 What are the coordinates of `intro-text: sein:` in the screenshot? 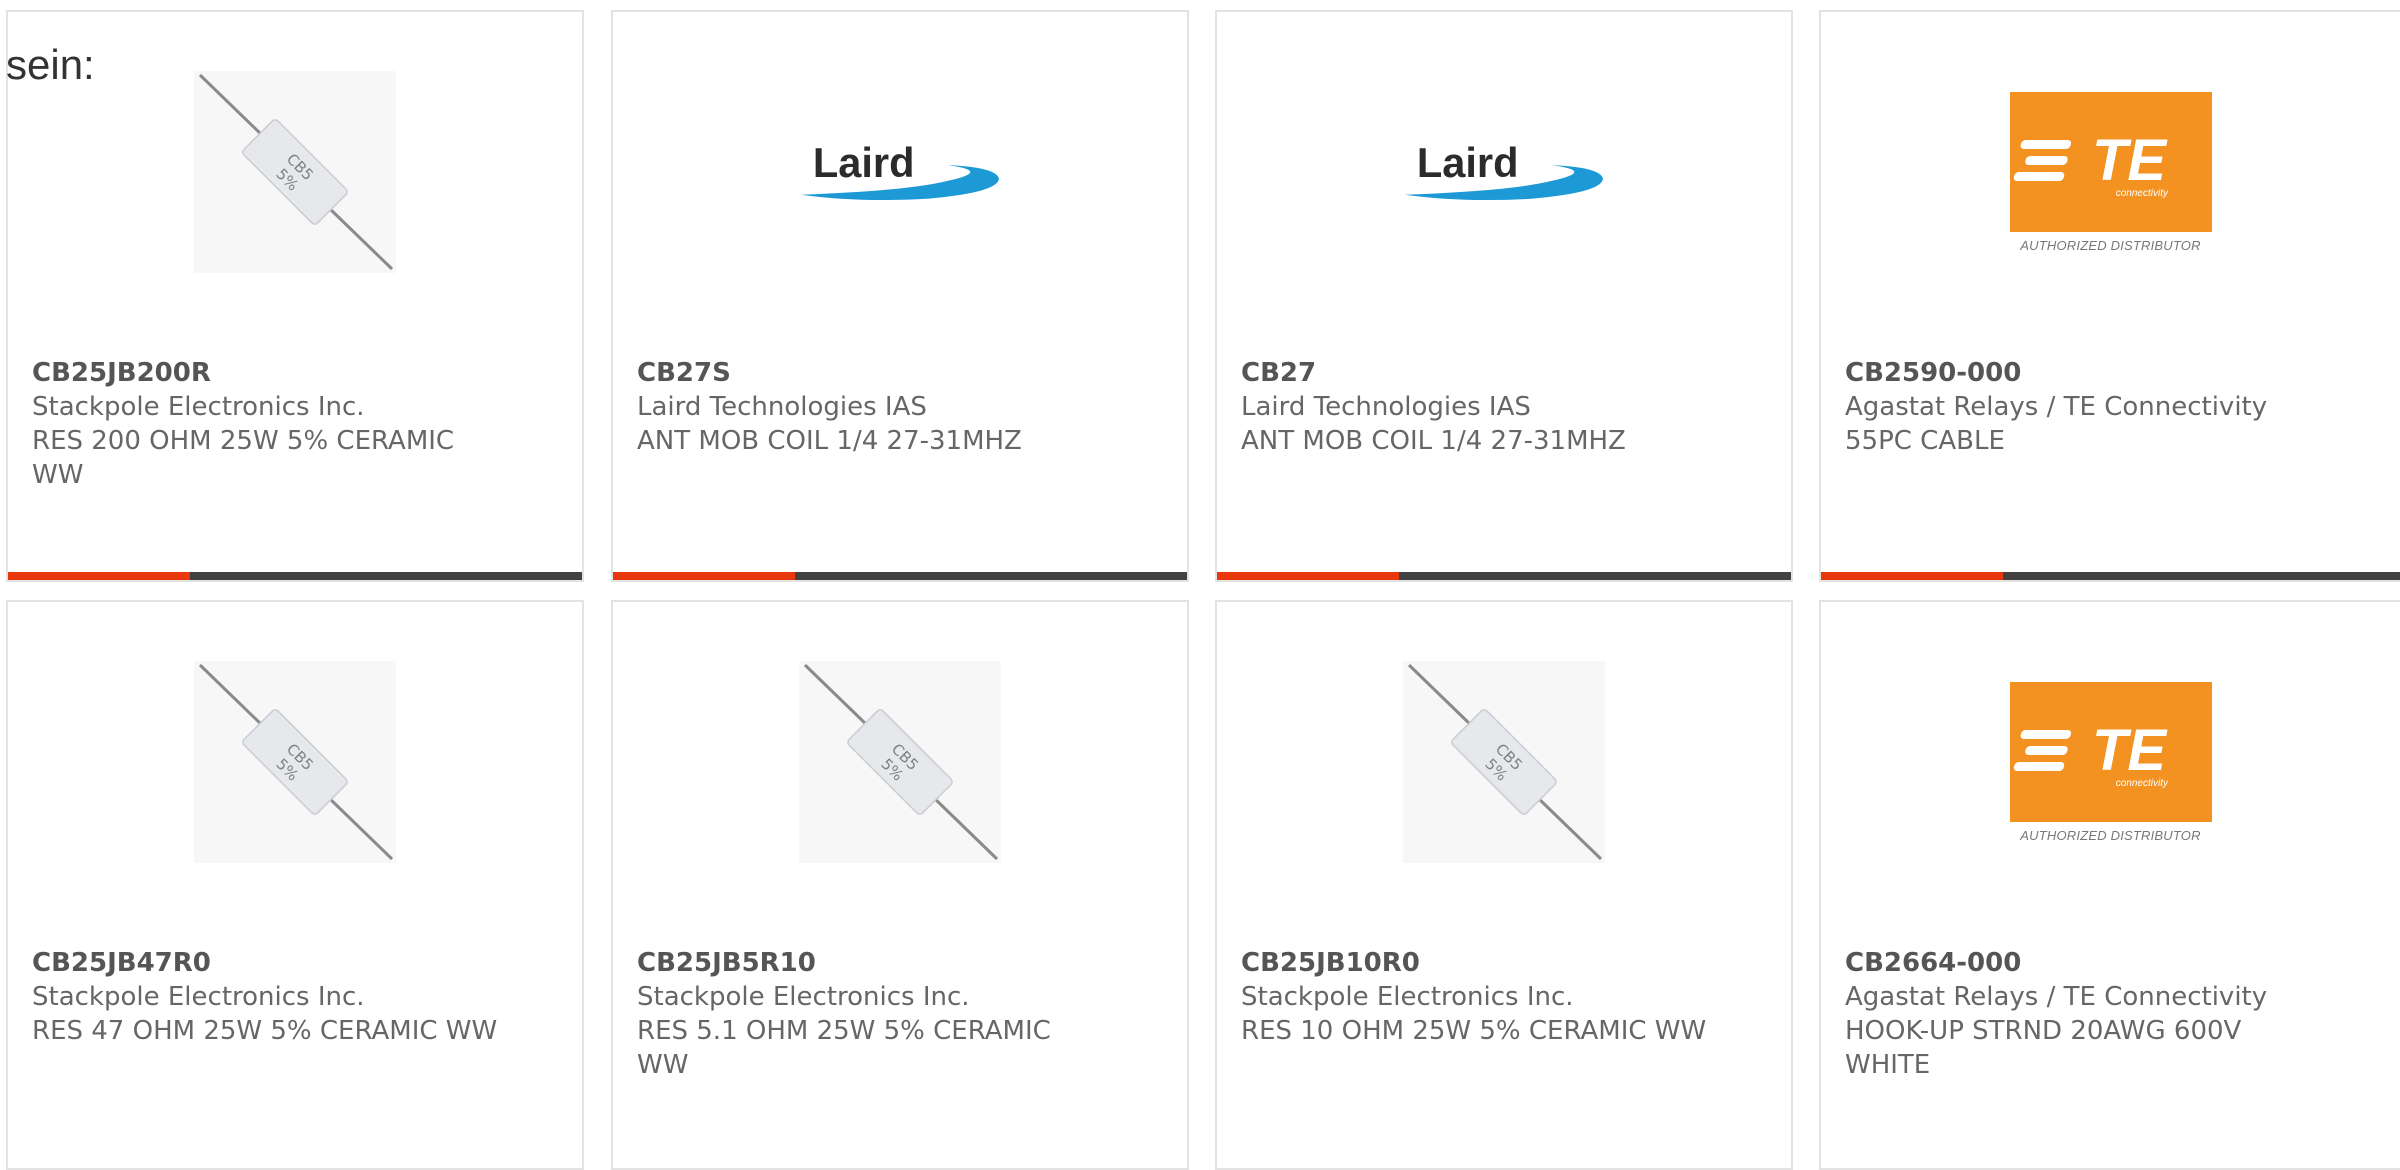 It's located at (50, 64).